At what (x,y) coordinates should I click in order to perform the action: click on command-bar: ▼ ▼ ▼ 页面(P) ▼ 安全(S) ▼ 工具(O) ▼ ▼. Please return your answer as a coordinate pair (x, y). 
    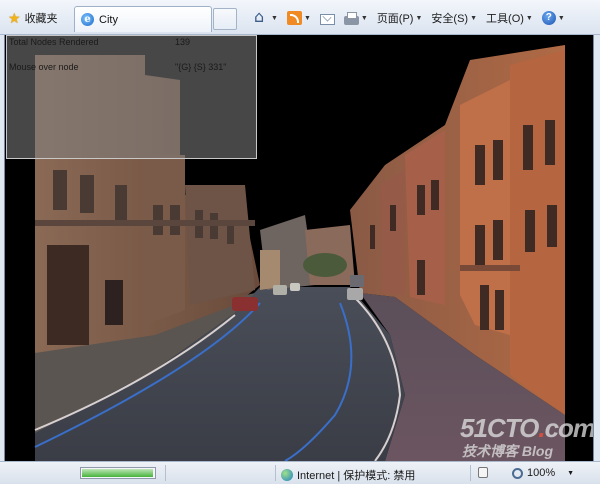
    Looking at the image, I should click on (414, 18).